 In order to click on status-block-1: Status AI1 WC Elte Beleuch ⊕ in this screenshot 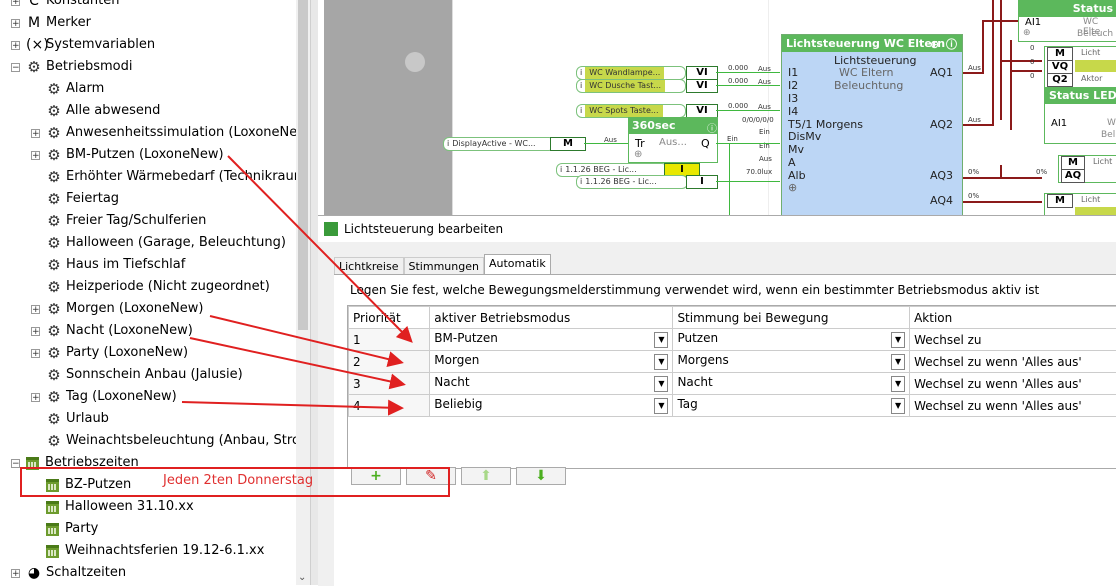, I will do `click(1067, 21)`.